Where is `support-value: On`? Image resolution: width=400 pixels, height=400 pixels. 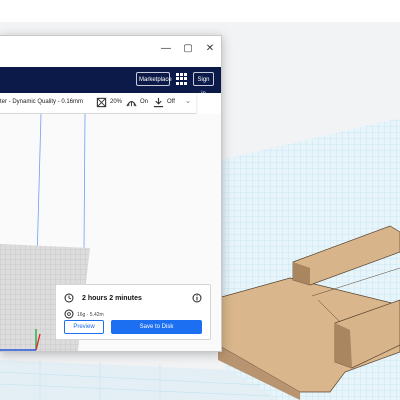
support-value: On is located at coordinates (144, 102).